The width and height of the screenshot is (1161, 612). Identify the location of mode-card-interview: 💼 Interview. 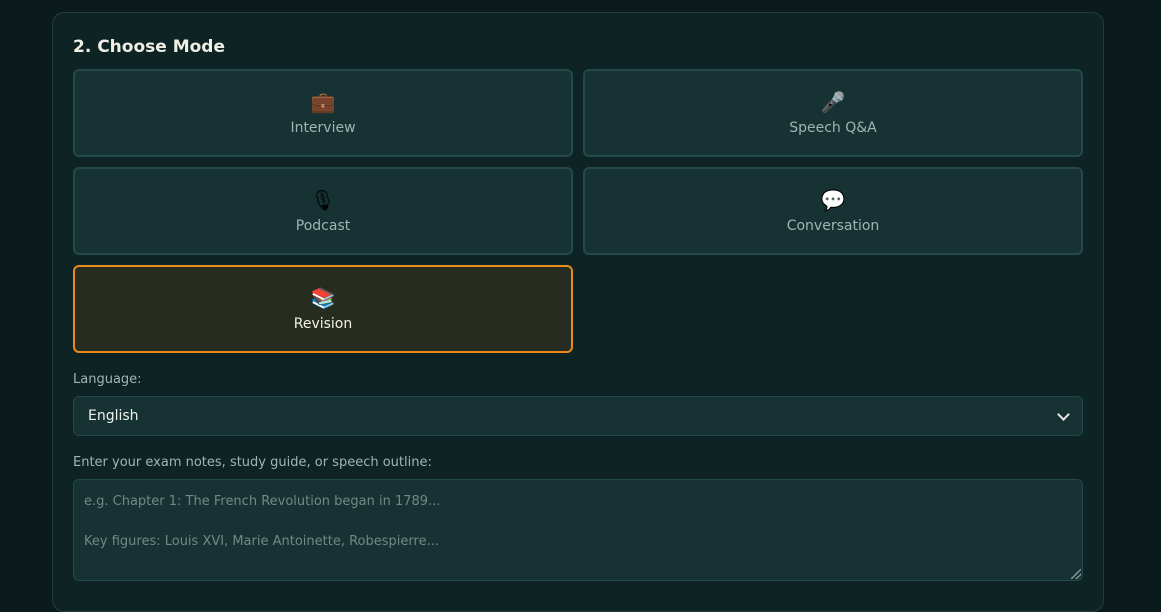
(323, 113).